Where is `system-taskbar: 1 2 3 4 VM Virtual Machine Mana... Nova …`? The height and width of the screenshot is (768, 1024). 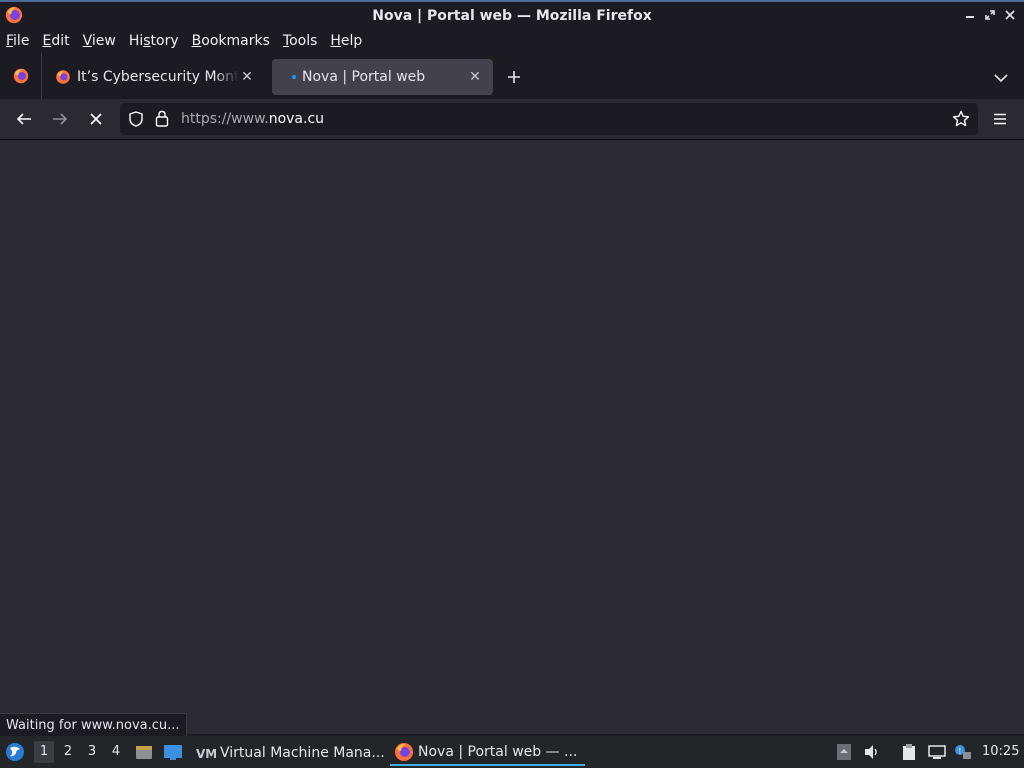 system-taskbar: 1 2 3 4 VM Virtual Machine Mana... Nova … is located at coordinates (512, 752).